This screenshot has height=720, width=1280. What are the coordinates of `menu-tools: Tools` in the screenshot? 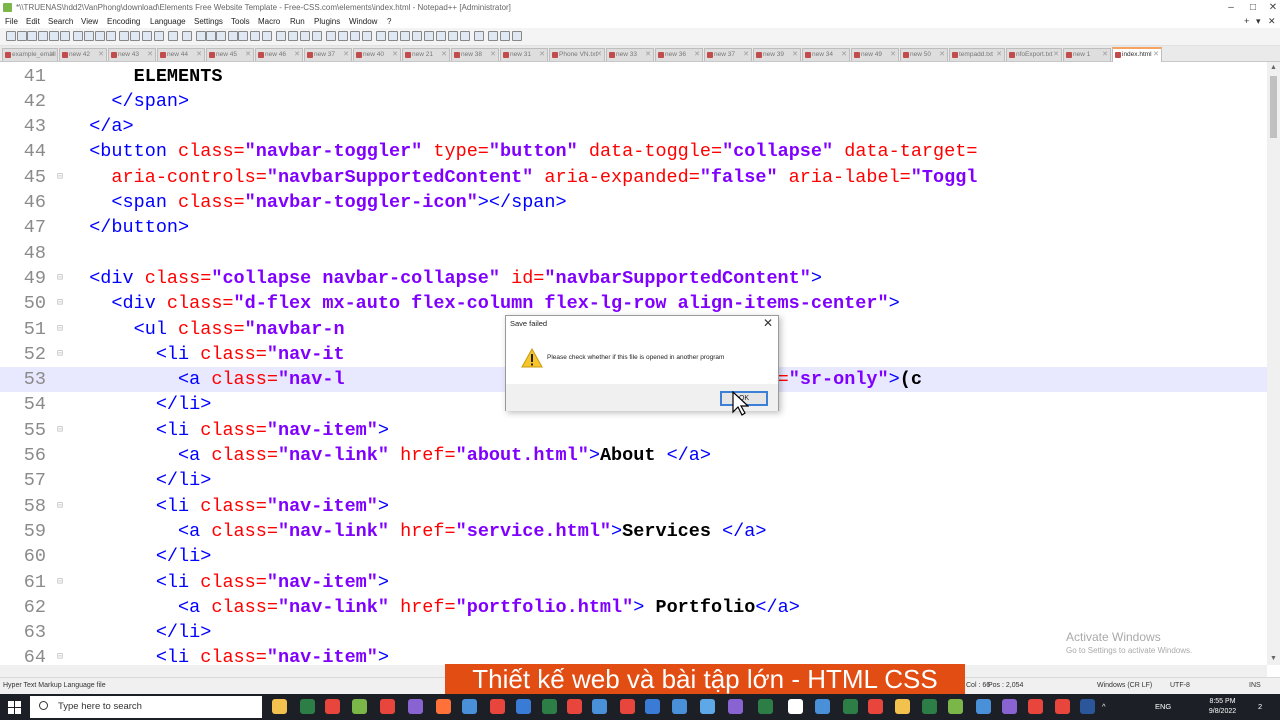 It's located at (240, 21).